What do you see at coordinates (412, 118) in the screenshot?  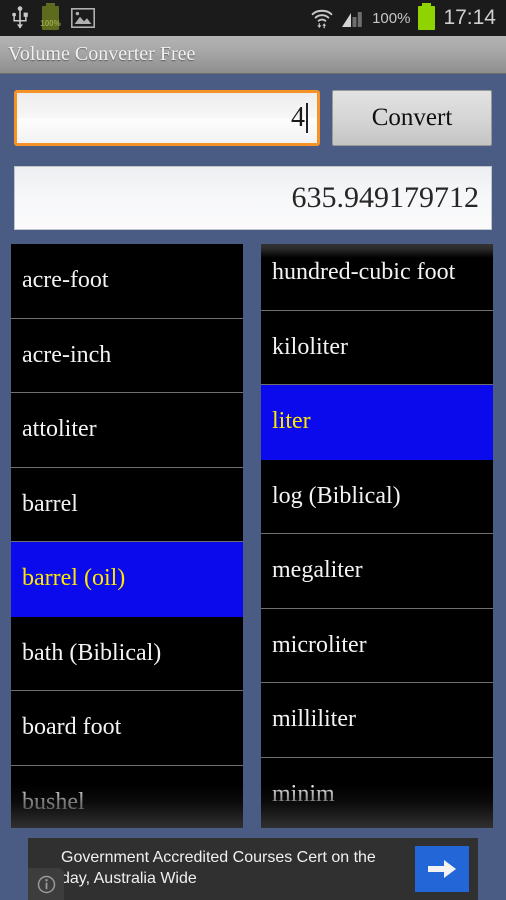 I see `convert-button: Convert` at bounding box center [412, 118].